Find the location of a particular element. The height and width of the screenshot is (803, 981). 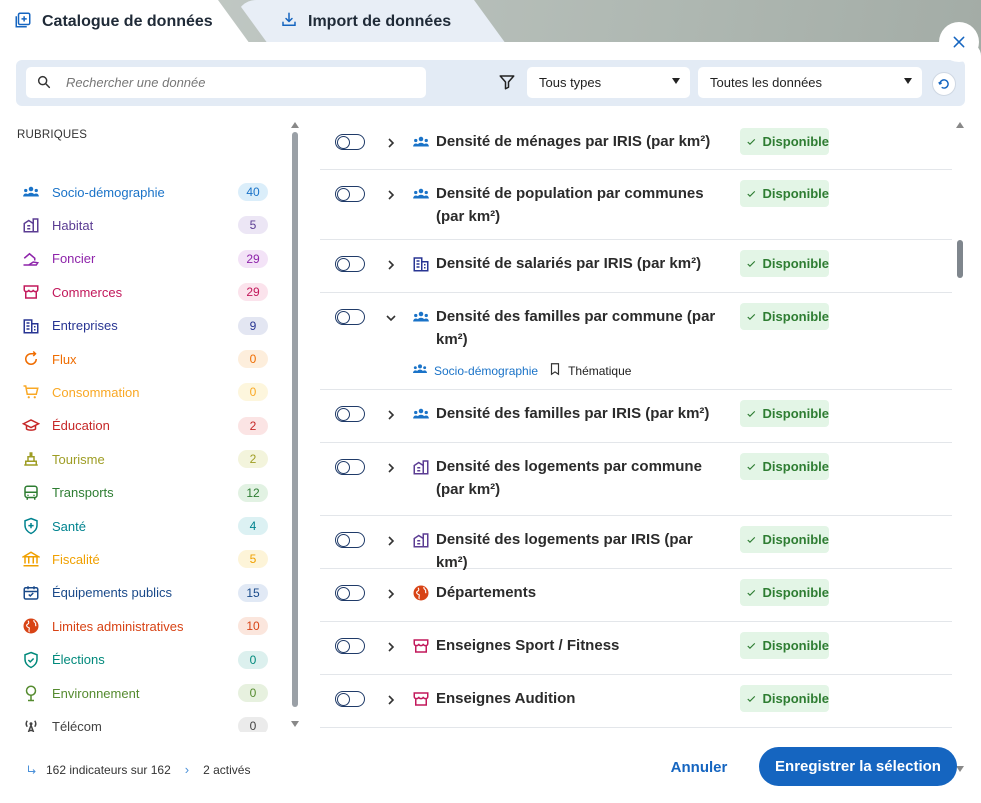

list-scrollbar is located at coordinates (960, 447).